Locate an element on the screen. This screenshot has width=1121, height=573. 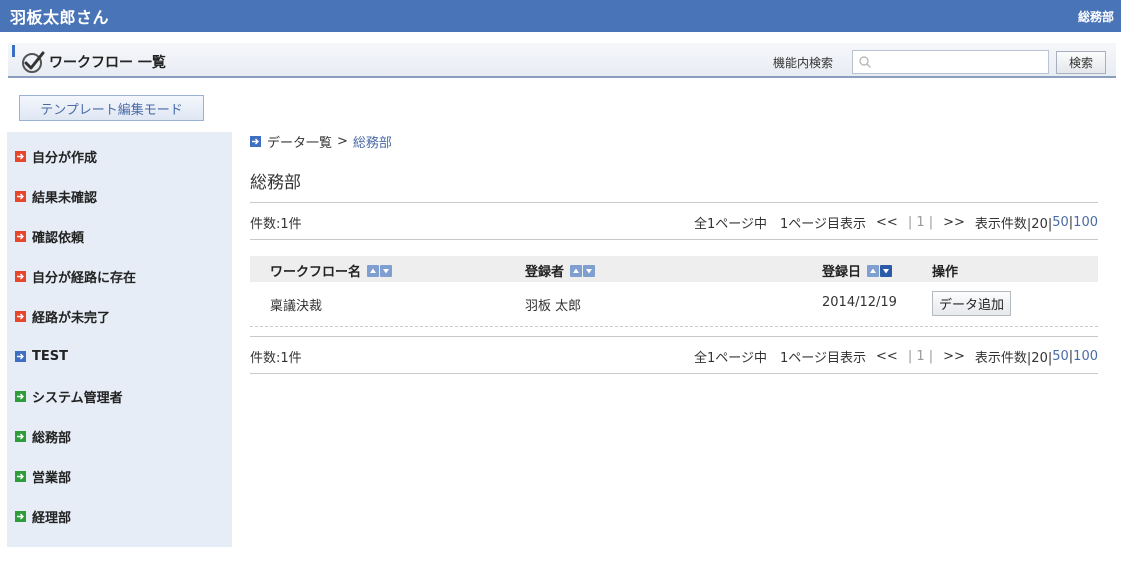
department-link: 総務部 is located at coordinates (1096, 16).